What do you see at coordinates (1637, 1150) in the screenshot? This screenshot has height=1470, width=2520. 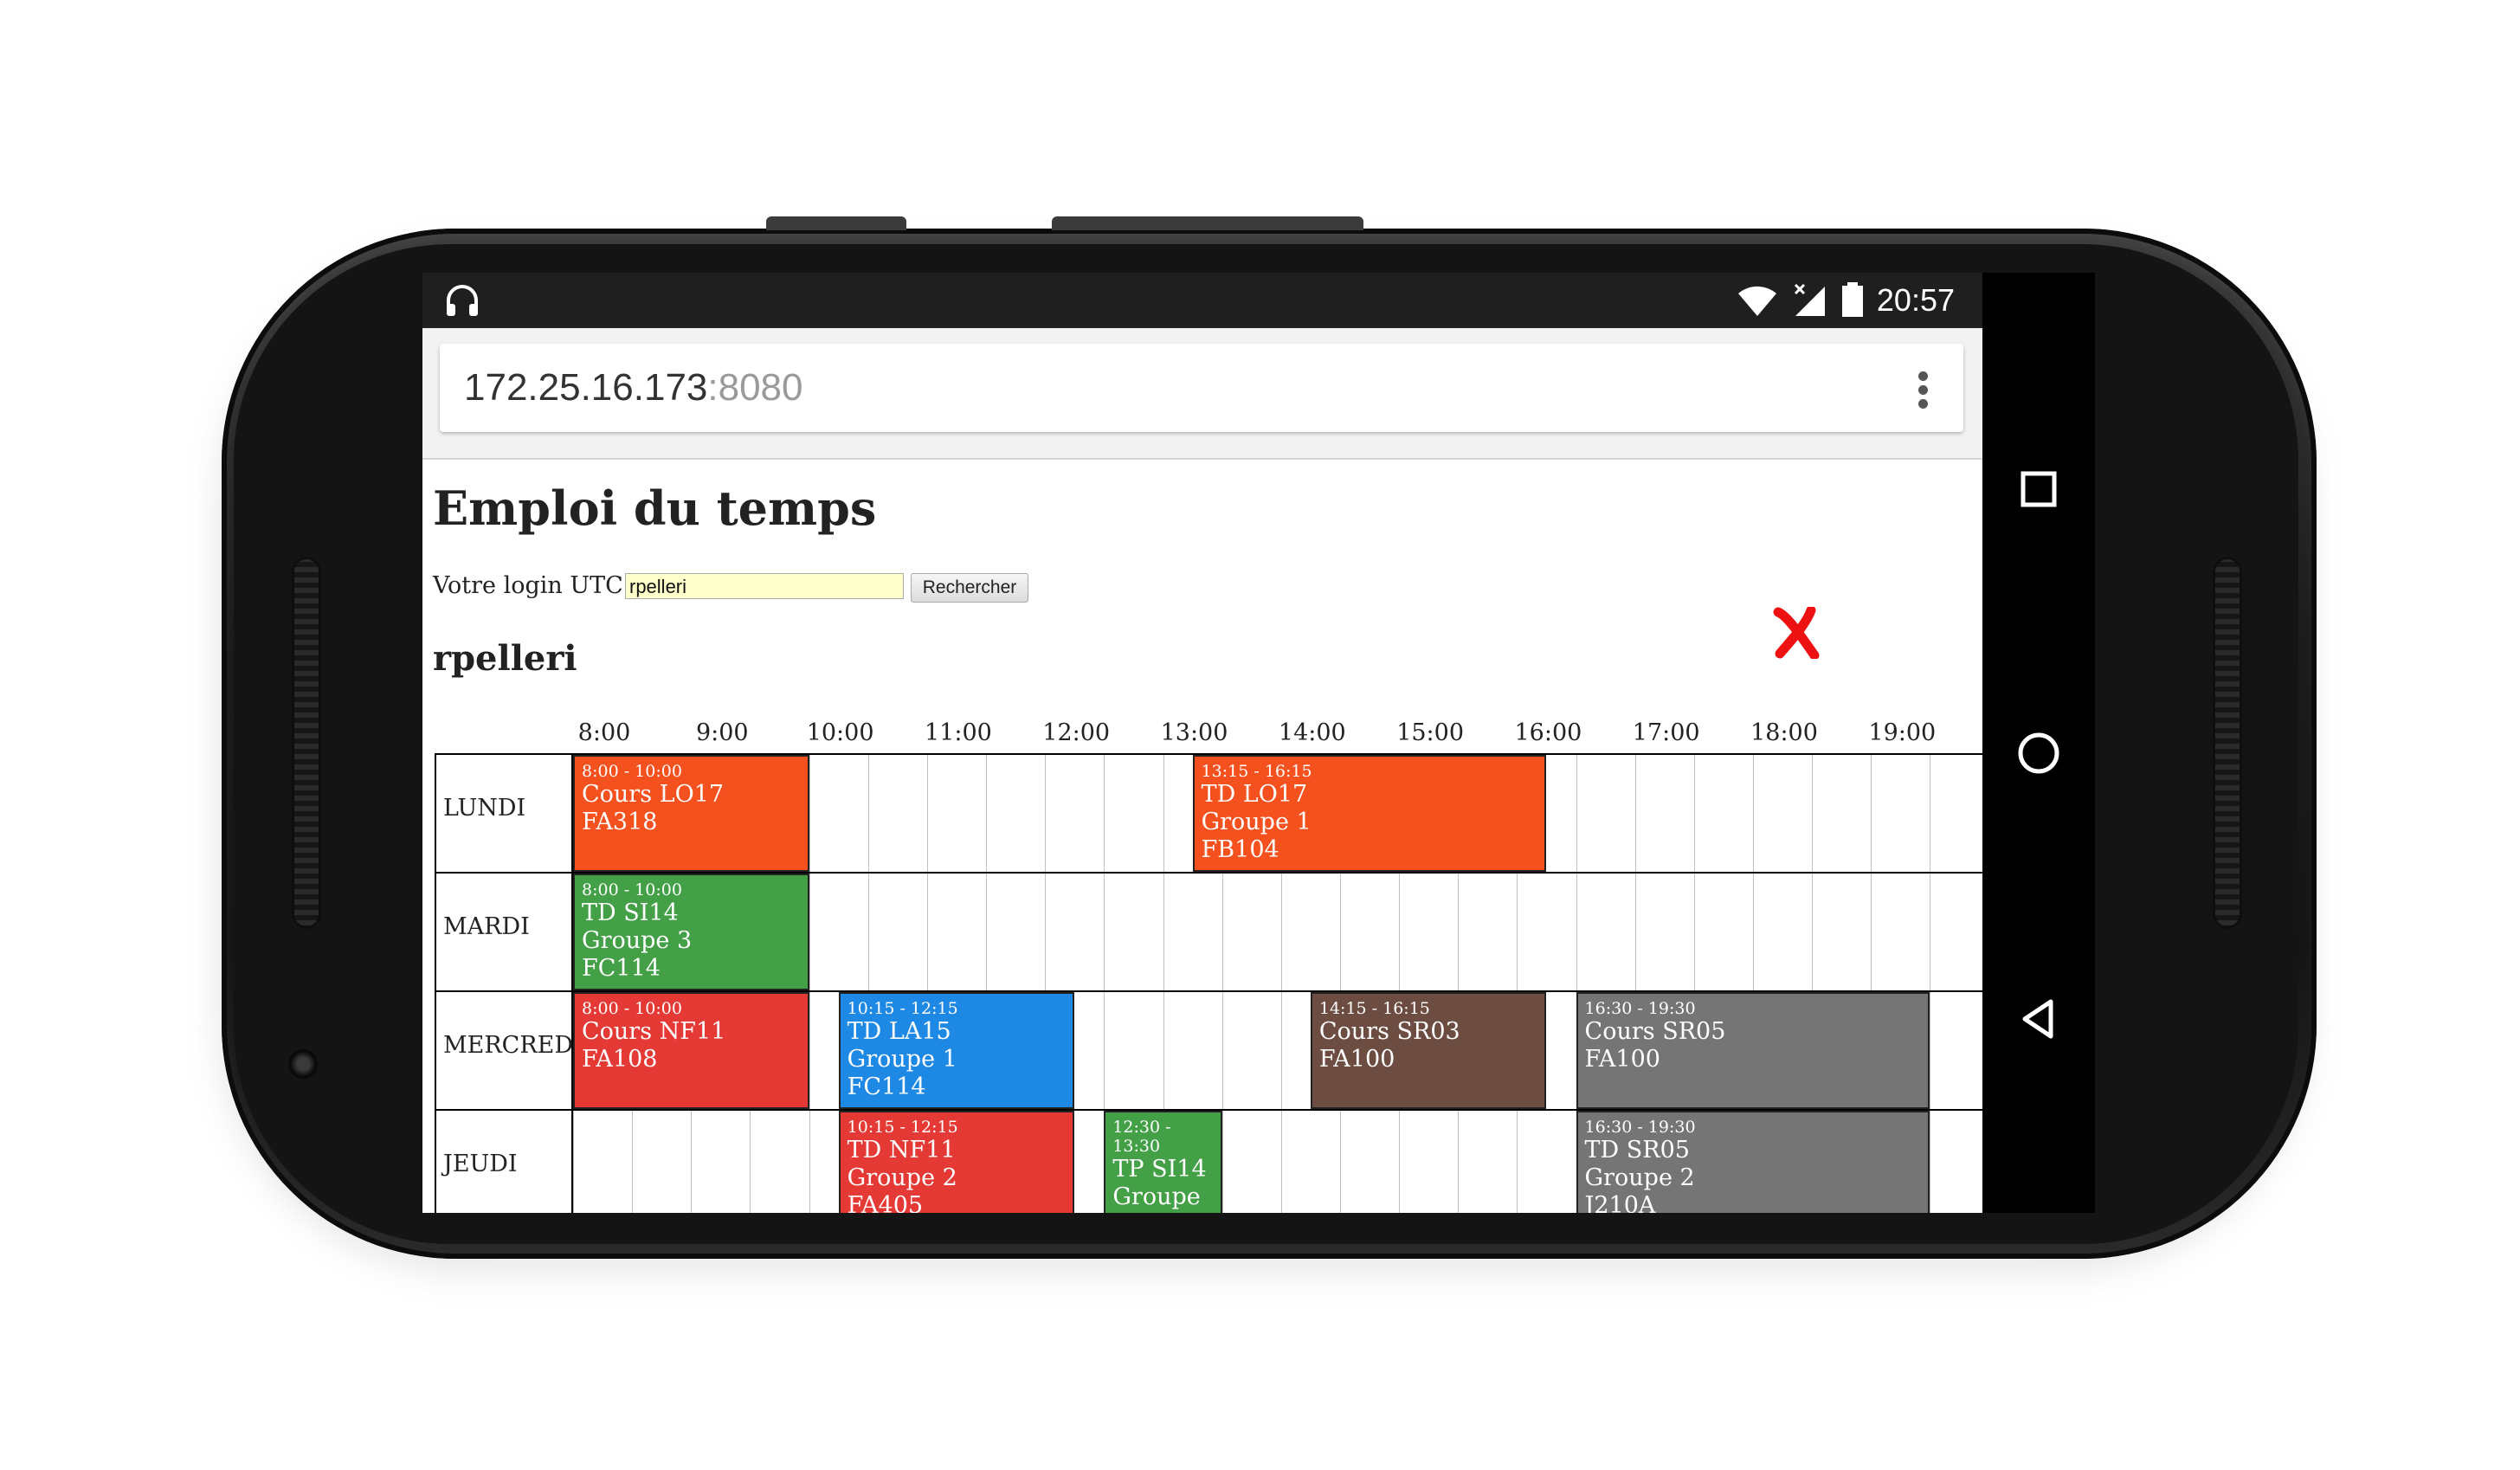 I see `event-line: TD SR05` at bounding box center [1637, 1150].